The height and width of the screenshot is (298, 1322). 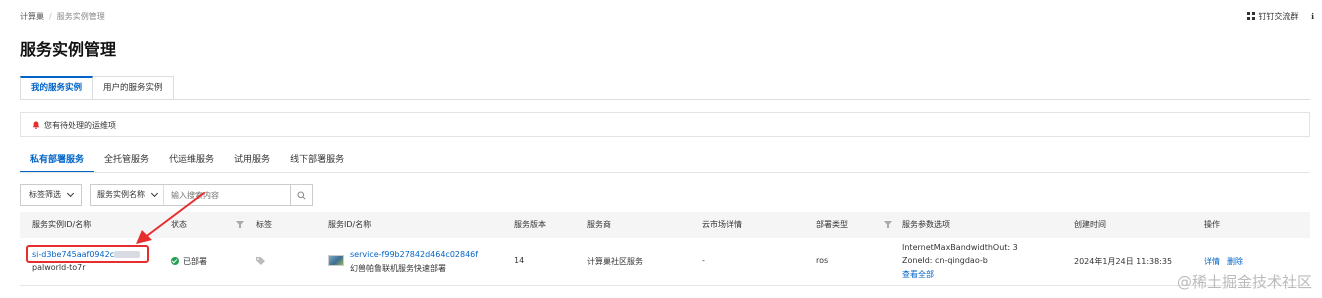 What do you see at coordinates (530, 224) in the screenshot?
I see `col-version: 服务版本` at bounding box center [530, 224].